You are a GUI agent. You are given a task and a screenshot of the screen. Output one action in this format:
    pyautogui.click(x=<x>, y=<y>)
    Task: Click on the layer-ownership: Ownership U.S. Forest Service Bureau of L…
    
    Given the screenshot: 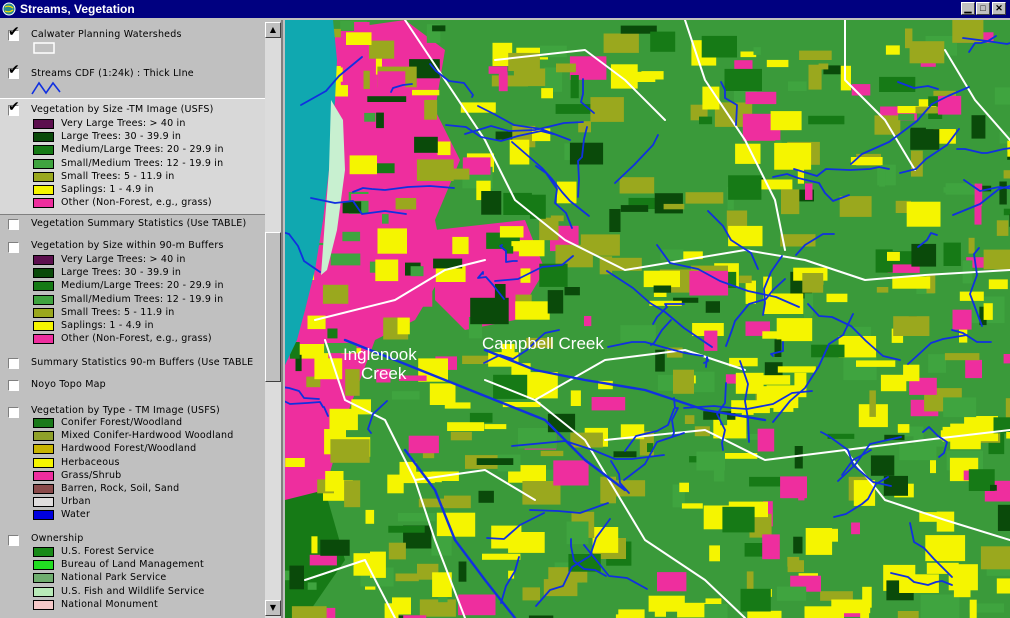 What is the action you would take?
    pyautogui.click(x=132, y=575)
    